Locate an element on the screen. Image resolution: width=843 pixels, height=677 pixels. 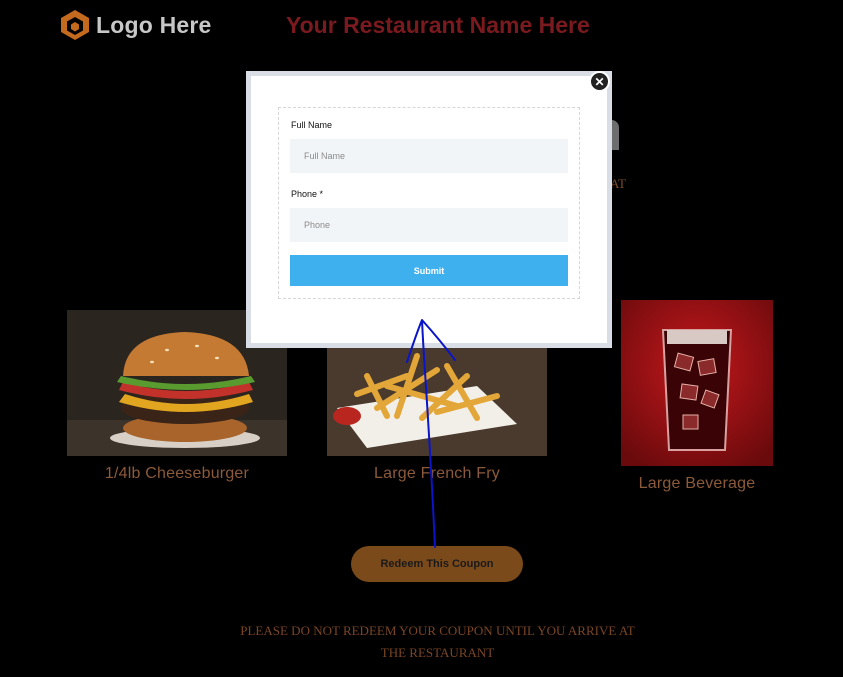
full-name-label: Full Name is located at coordinates (312, 125).